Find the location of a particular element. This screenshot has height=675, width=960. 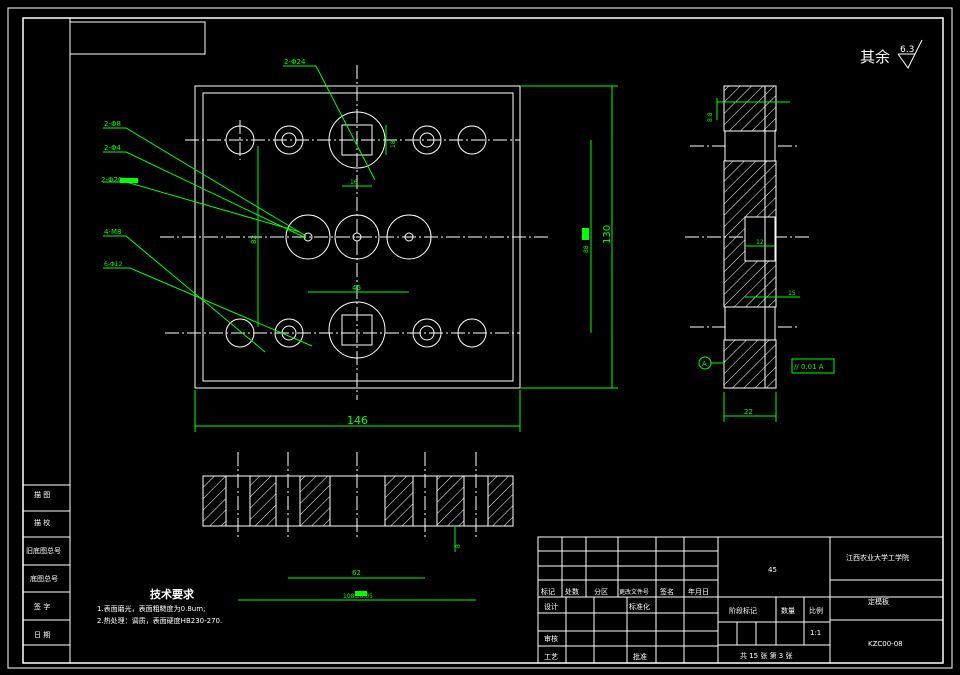

dim-46: 46 is located at coordinates (356, 288).